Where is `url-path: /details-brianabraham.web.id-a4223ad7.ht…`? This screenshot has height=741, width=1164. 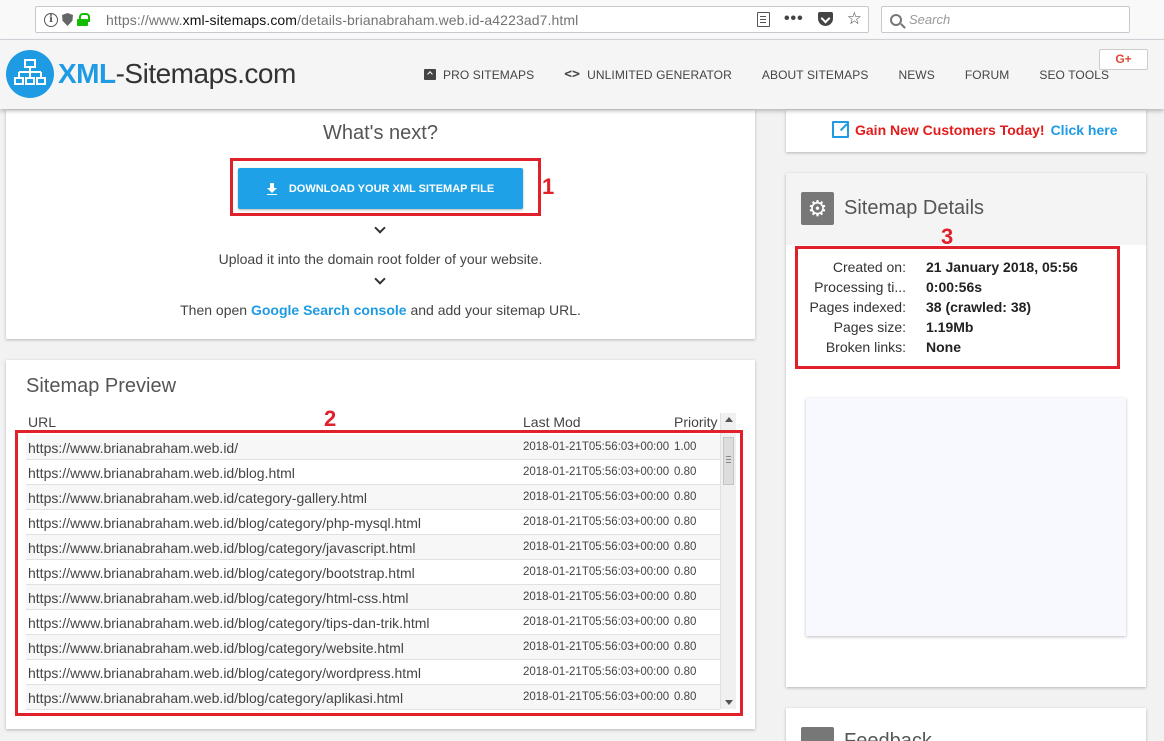
url-path: /details-brianabraham.web.id-a4223ad7.ht… is located at coordinates (438, 19).